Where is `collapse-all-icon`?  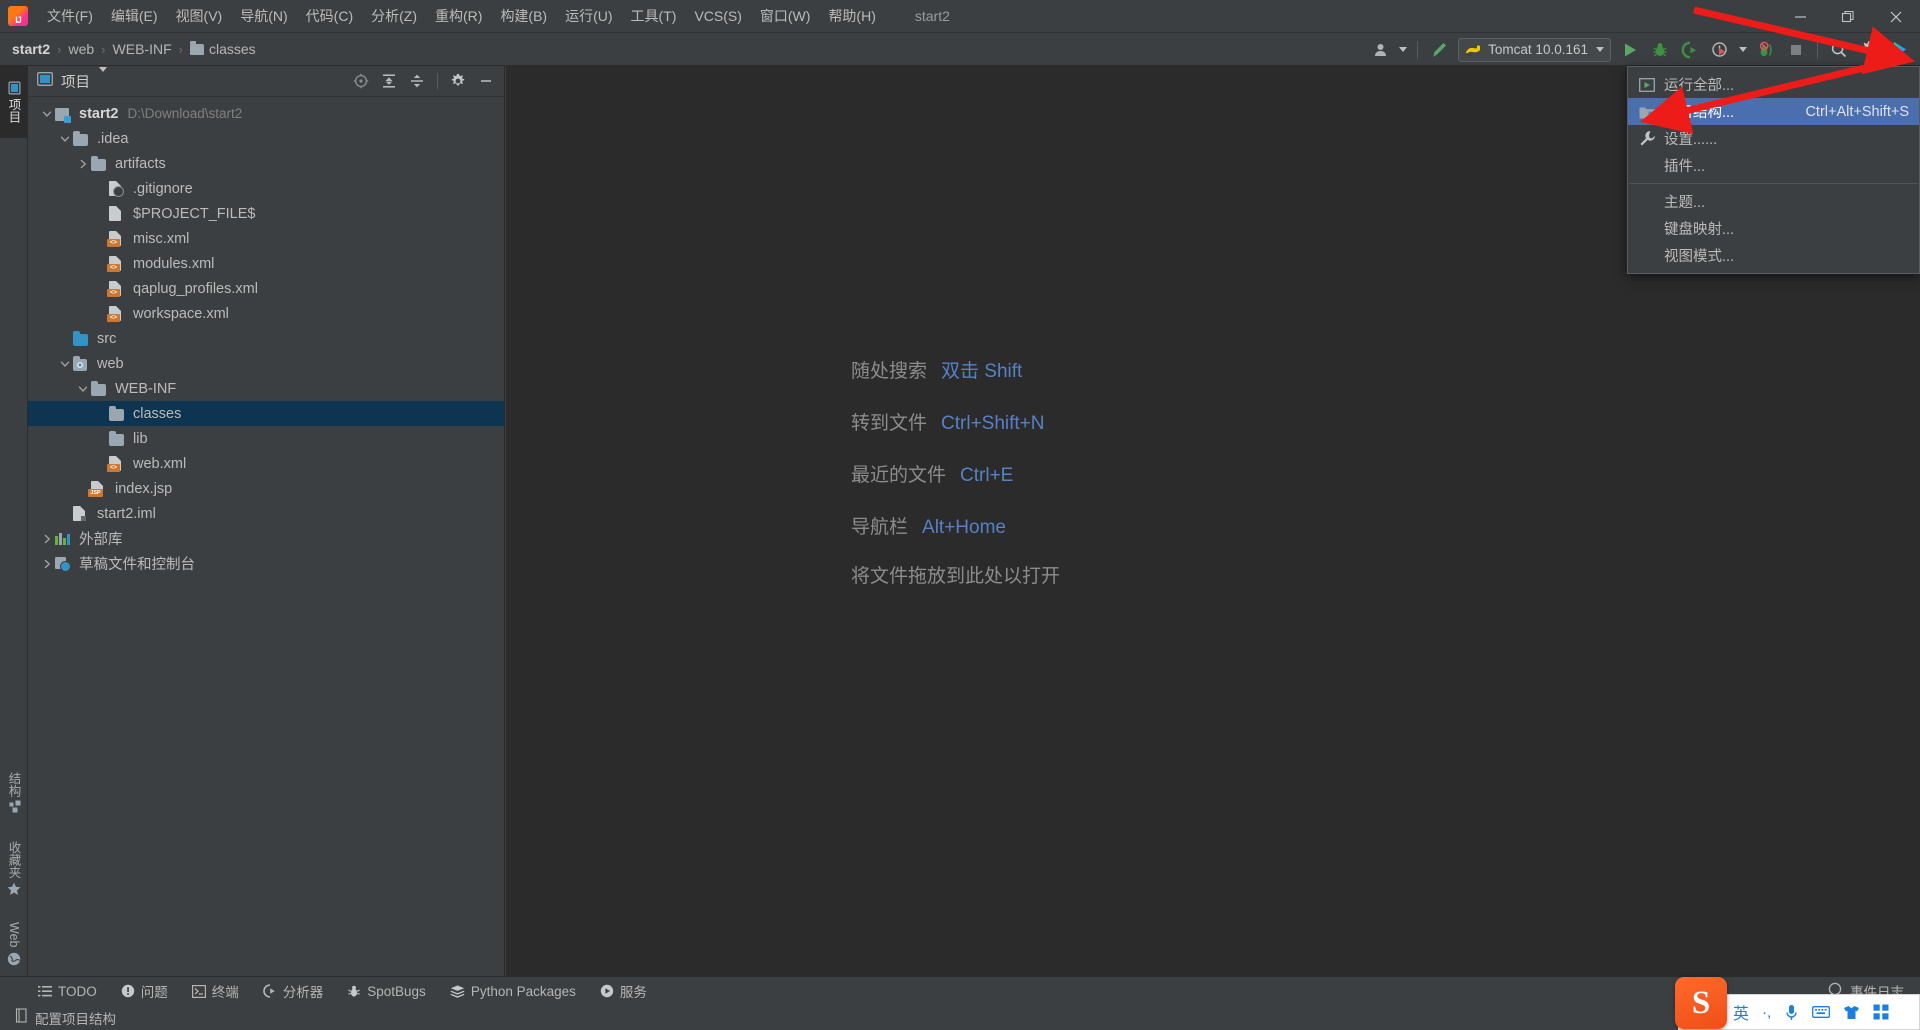 collapse-all-icon is located at coordinates (417, 81).